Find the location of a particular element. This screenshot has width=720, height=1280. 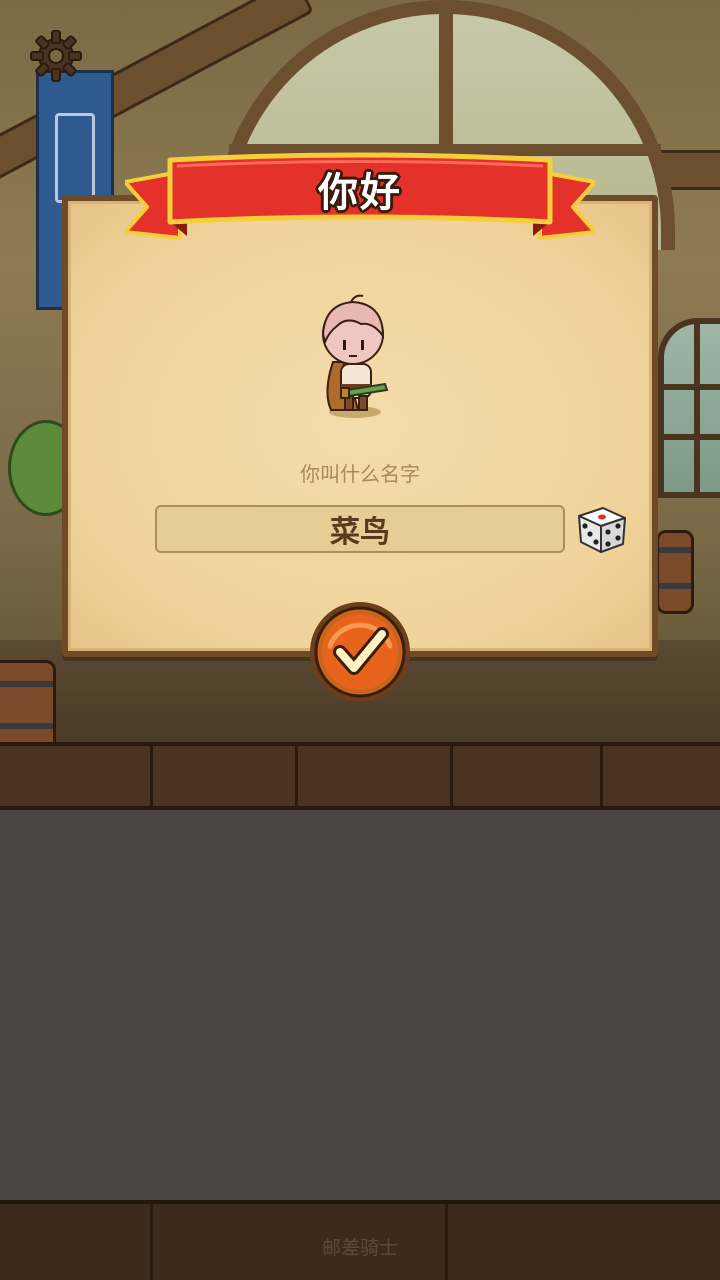

settings-button is located at coordinates (56, 56).